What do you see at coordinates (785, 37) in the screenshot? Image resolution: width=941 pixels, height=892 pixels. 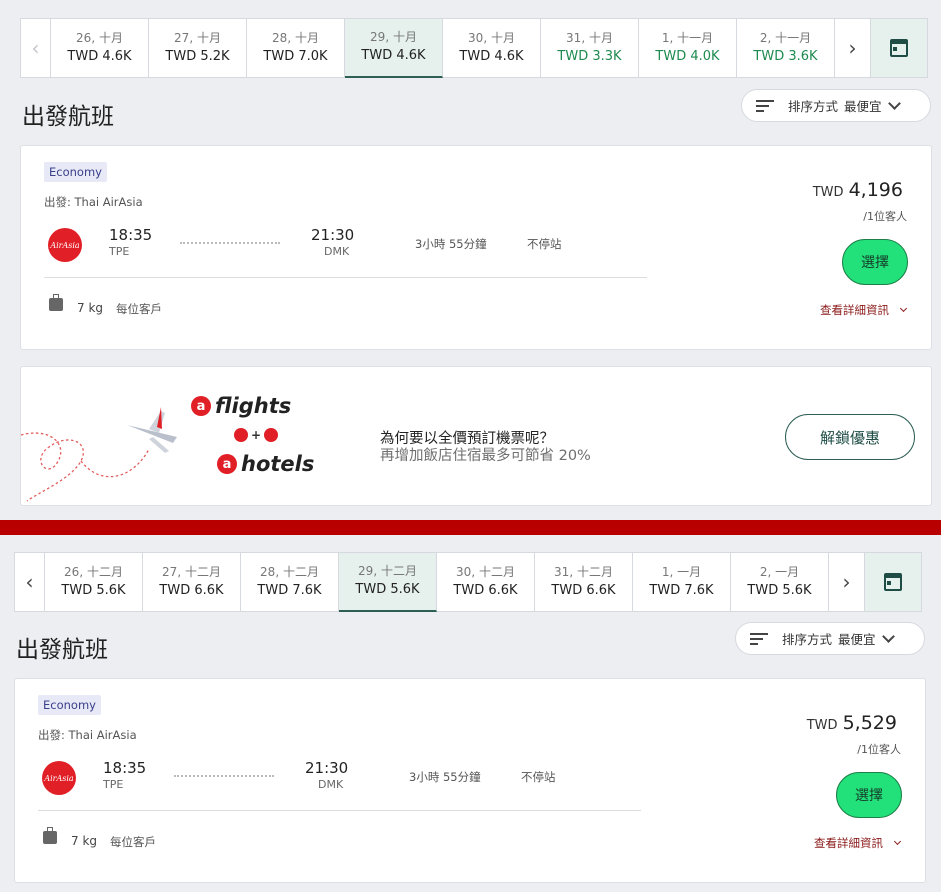 I see `date-label: 2, 十一月` at bounding box center [785, 37].